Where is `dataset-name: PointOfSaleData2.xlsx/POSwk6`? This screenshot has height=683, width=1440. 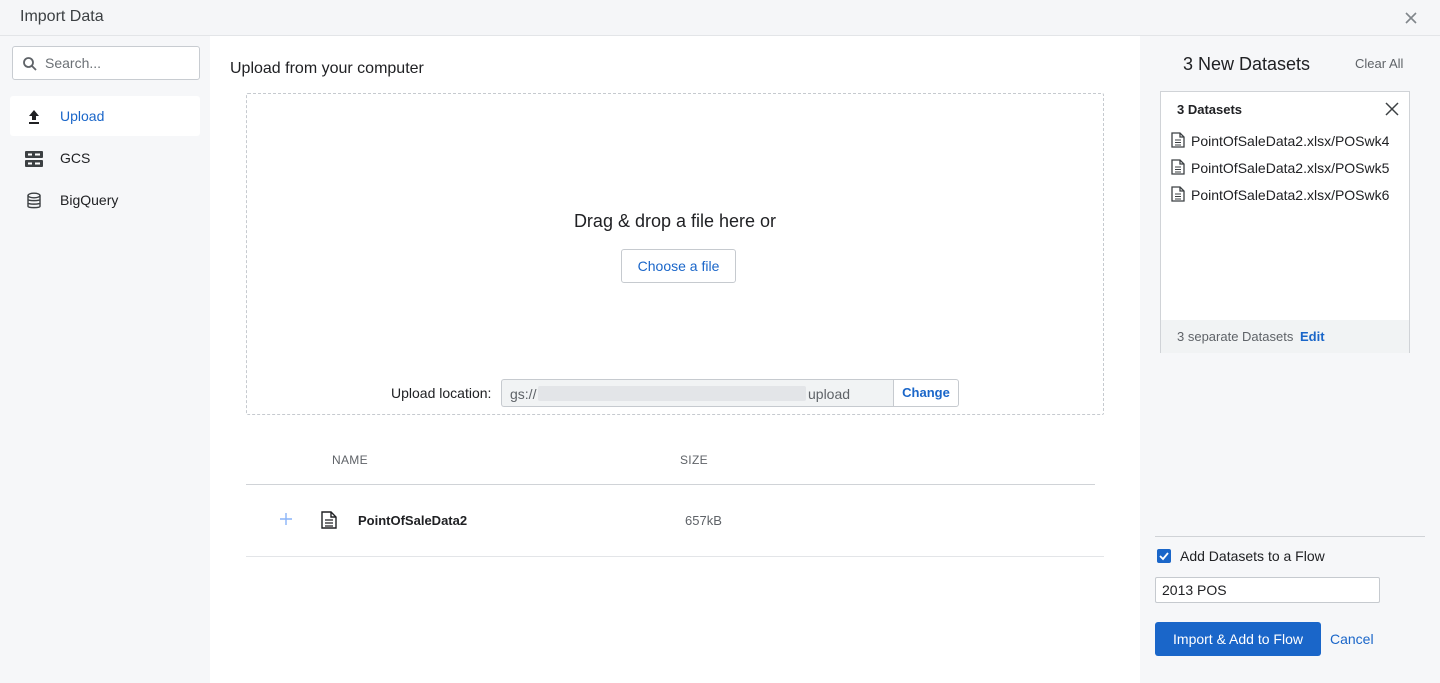
dataset-name: PointOfSaleData2.xlsx/POSwk6 is located at coordinates (1290, 195).